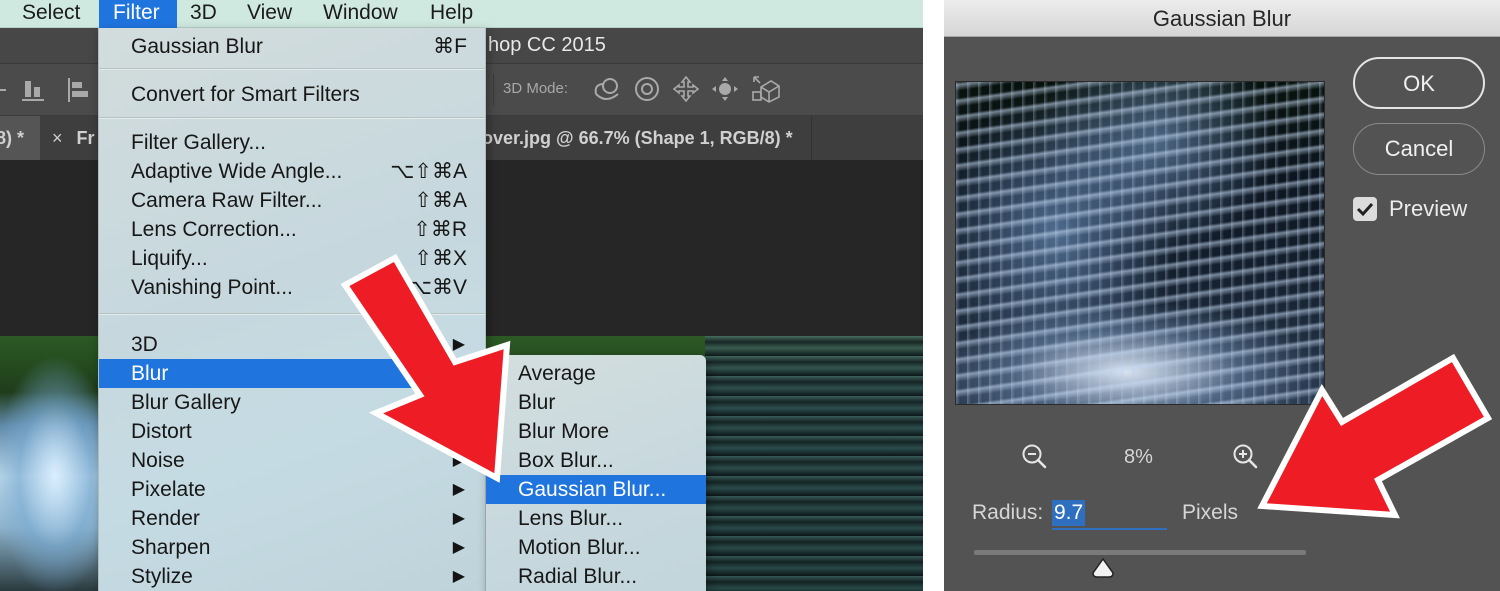  Describe the element at coordinates (292, 576) in the screenshot. I see `menu-item-stylize: Stylize ▶` at that location.